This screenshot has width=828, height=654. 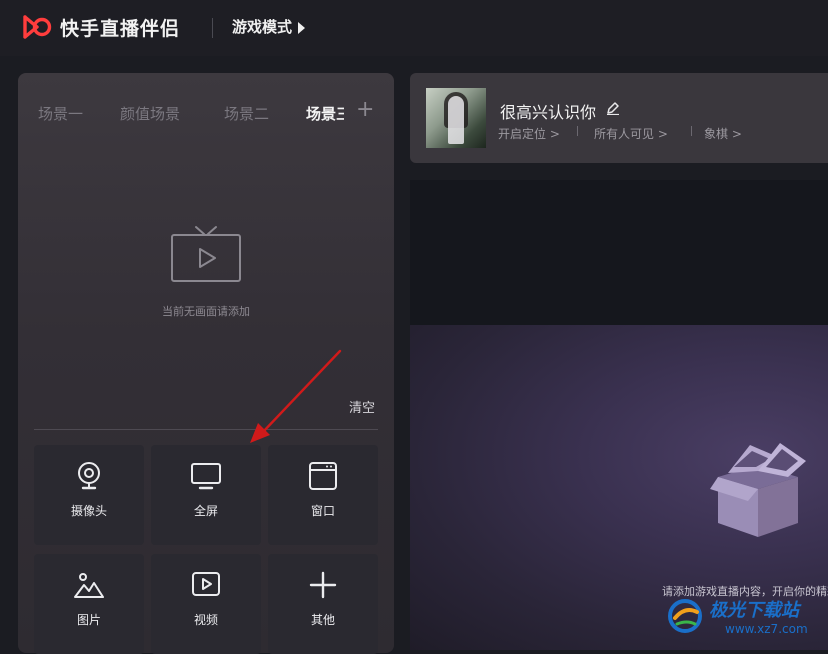 I want to click on top-bar: 快手直播伴侣 游戏模式, so click(x=414, y=28).